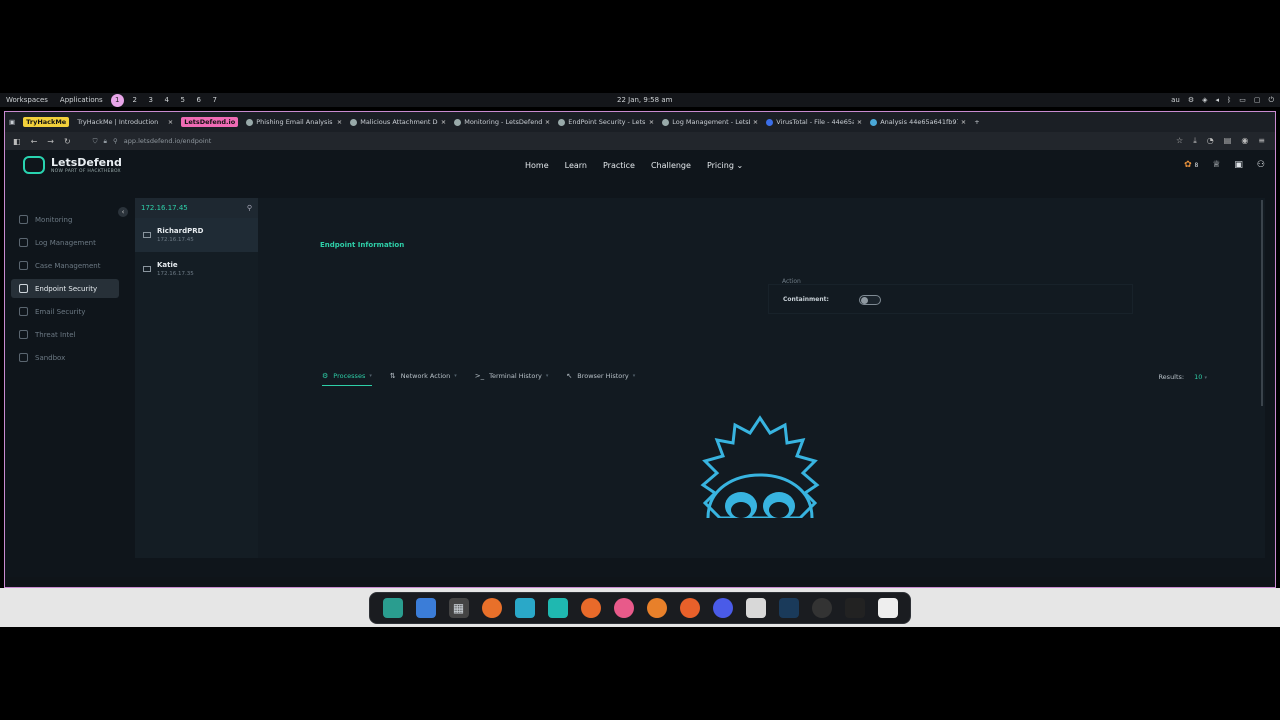 The image size is (1280, 720). What do you see at coordinates (1261, 141) in the screenshot?
I see `menu-icon: ≡` at bounding box center [1261, 141].